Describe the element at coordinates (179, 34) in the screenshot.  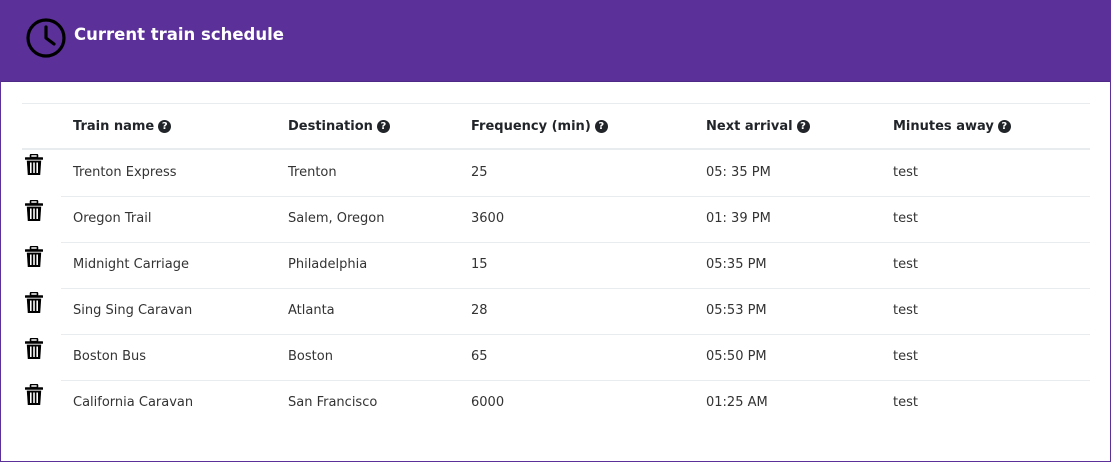
I see `page-title: Current train schedule` at that location.